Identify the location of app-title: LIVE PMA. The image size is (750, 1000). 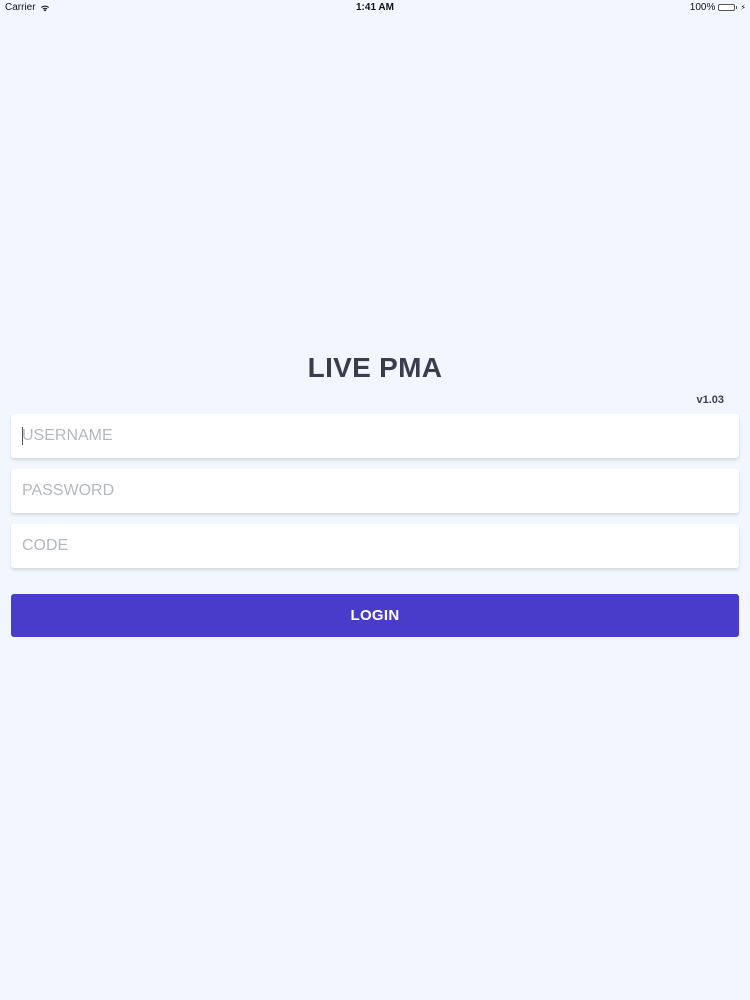
(375, 367).